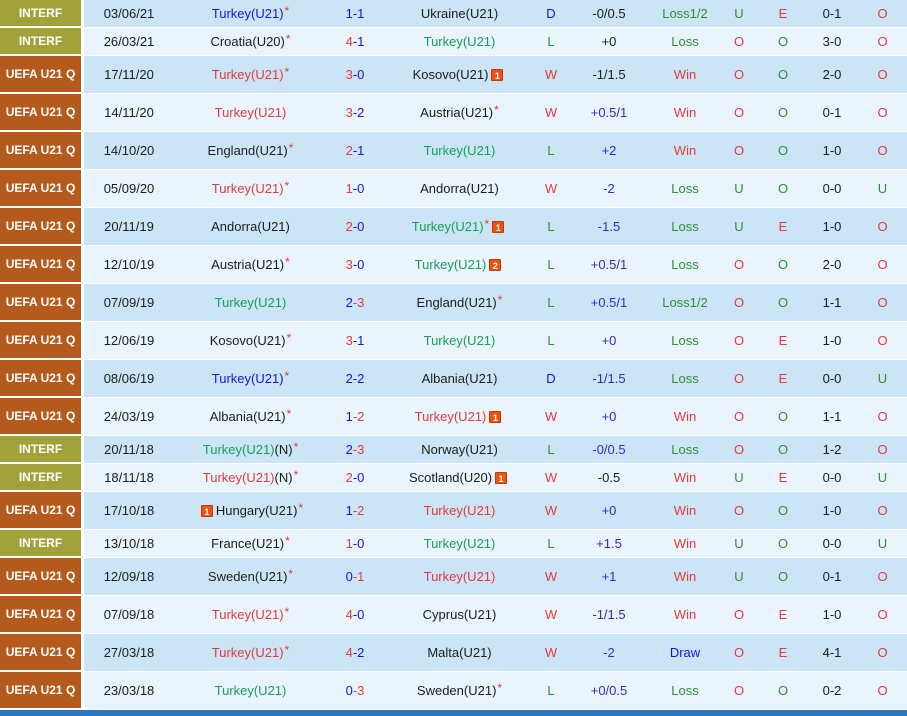 Image resolution: width=907 pixels, height=716 pixels. Describe the element at coordinates (355, 113) in the screenshot. I see `fulltime-score: 3 -2` at that location.